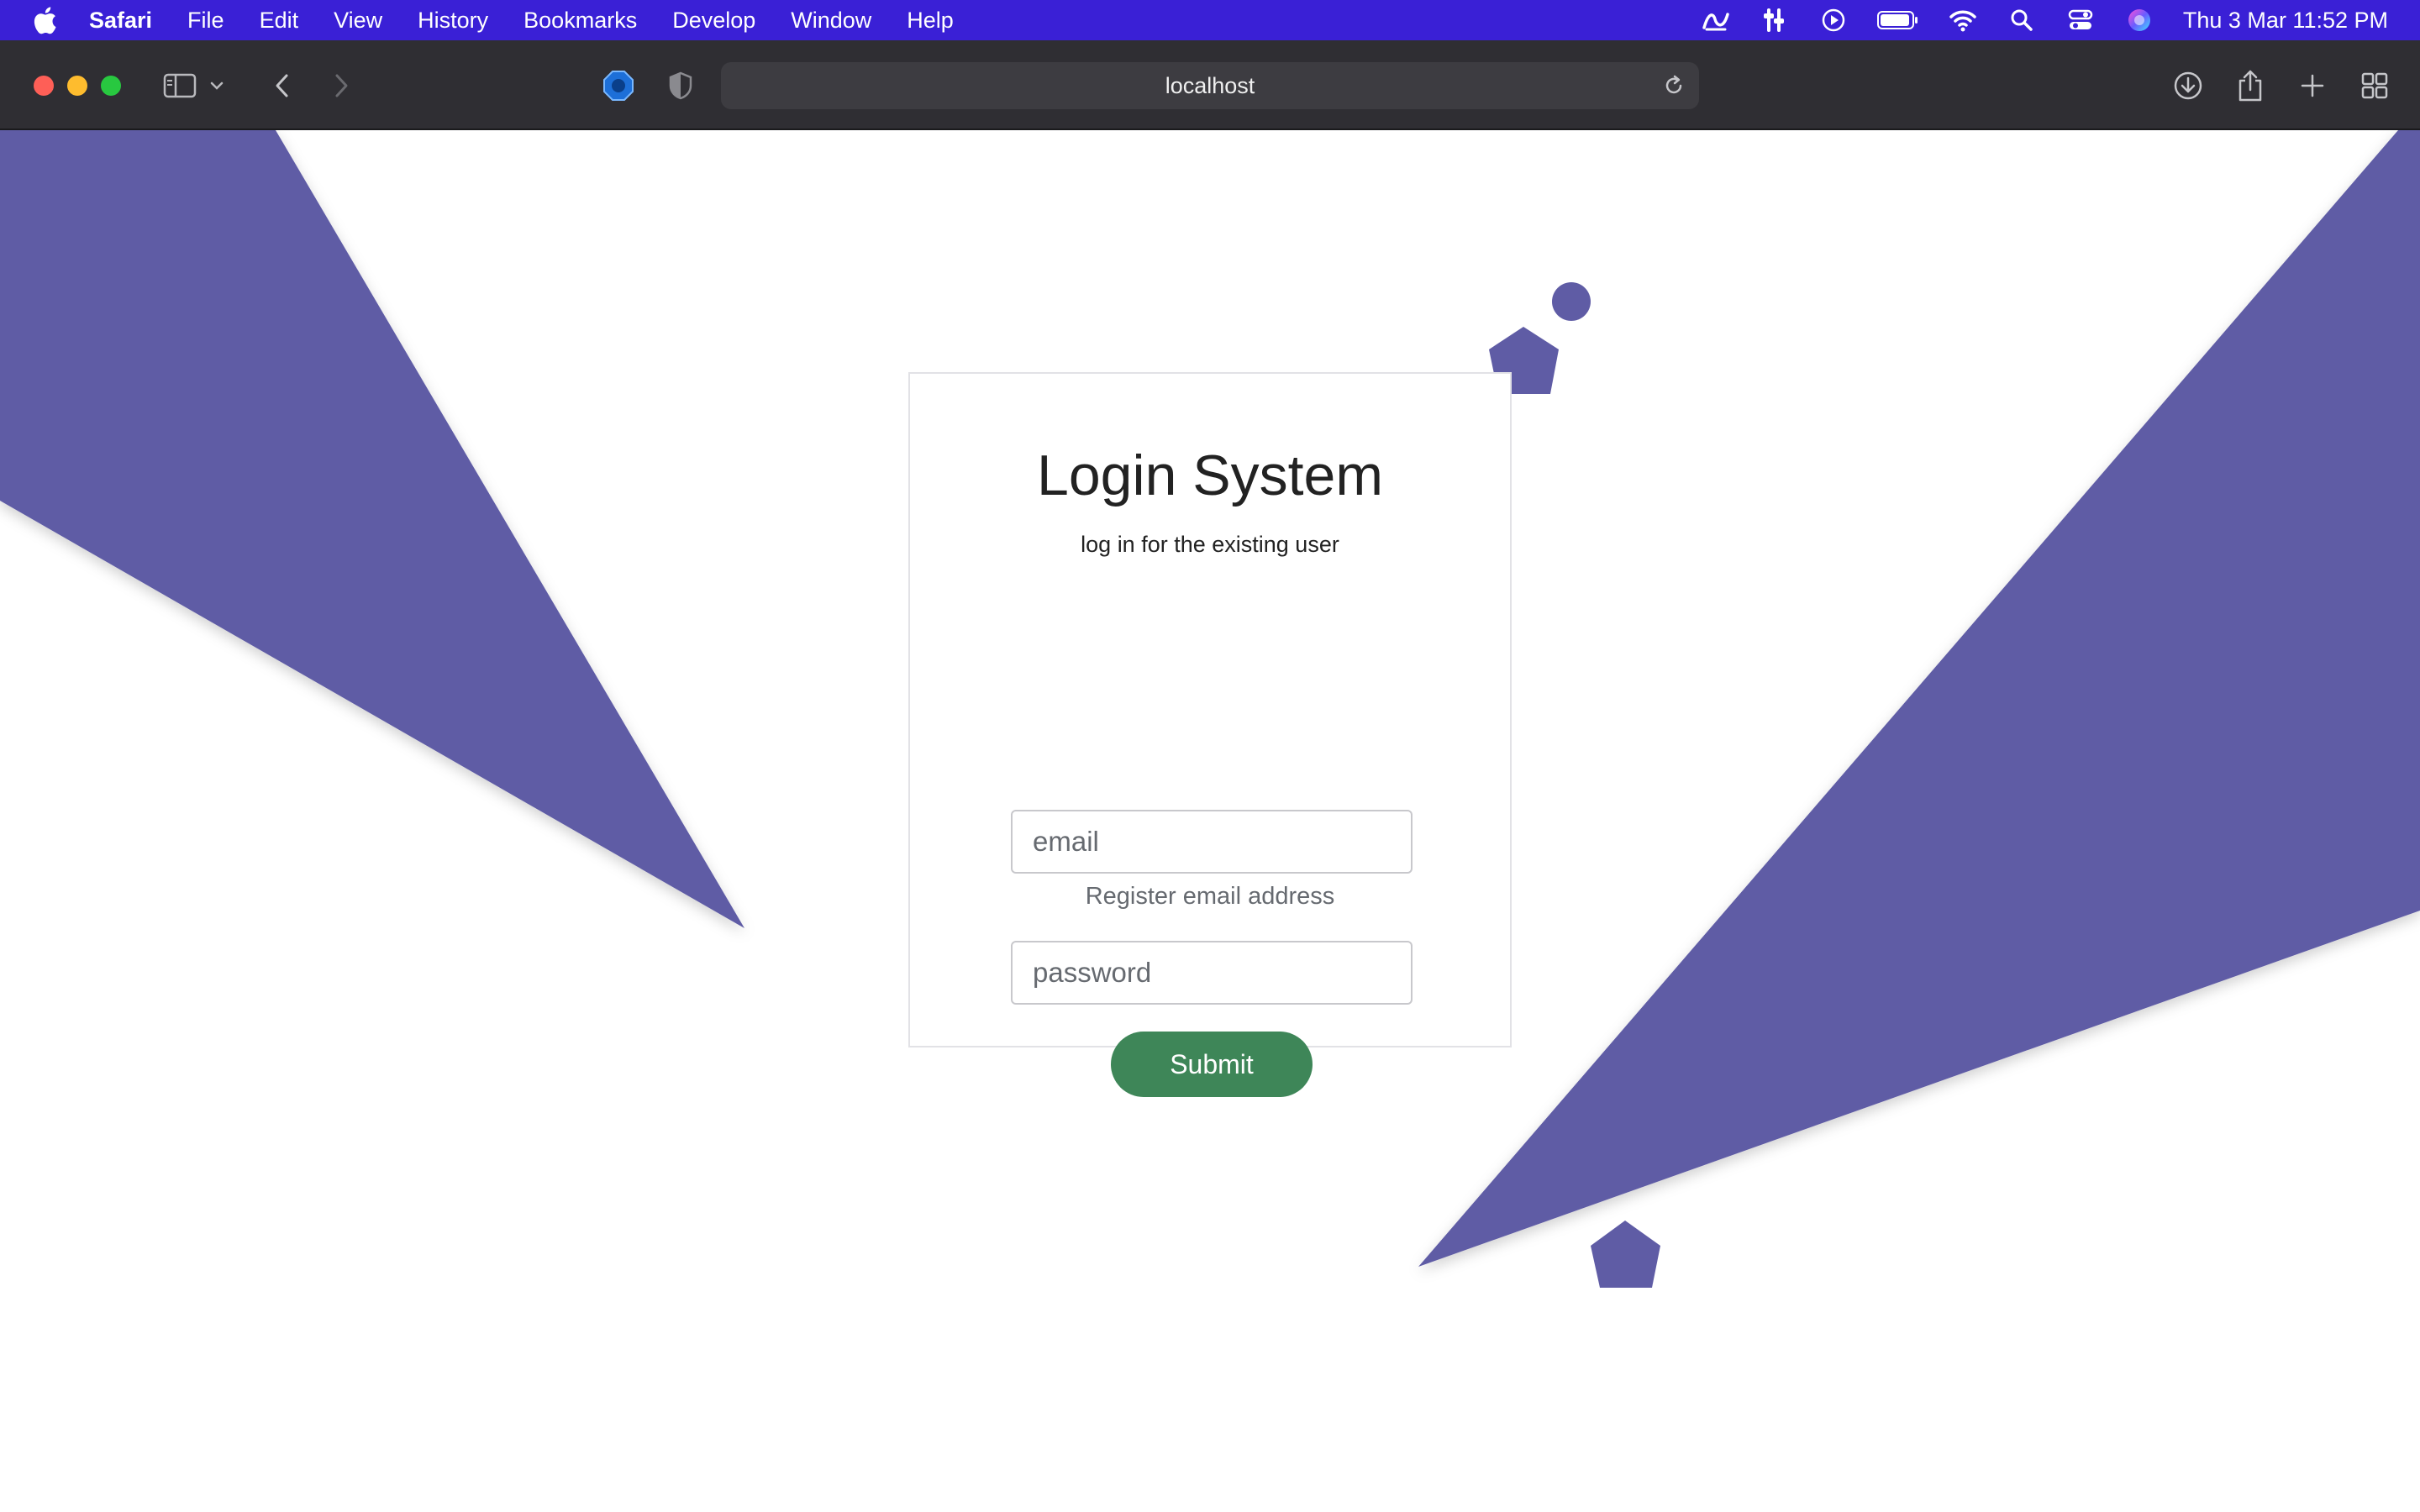 The image size is (2420, 1512). I want to click on email-helper-text: Register email address, so click(1210, 896).